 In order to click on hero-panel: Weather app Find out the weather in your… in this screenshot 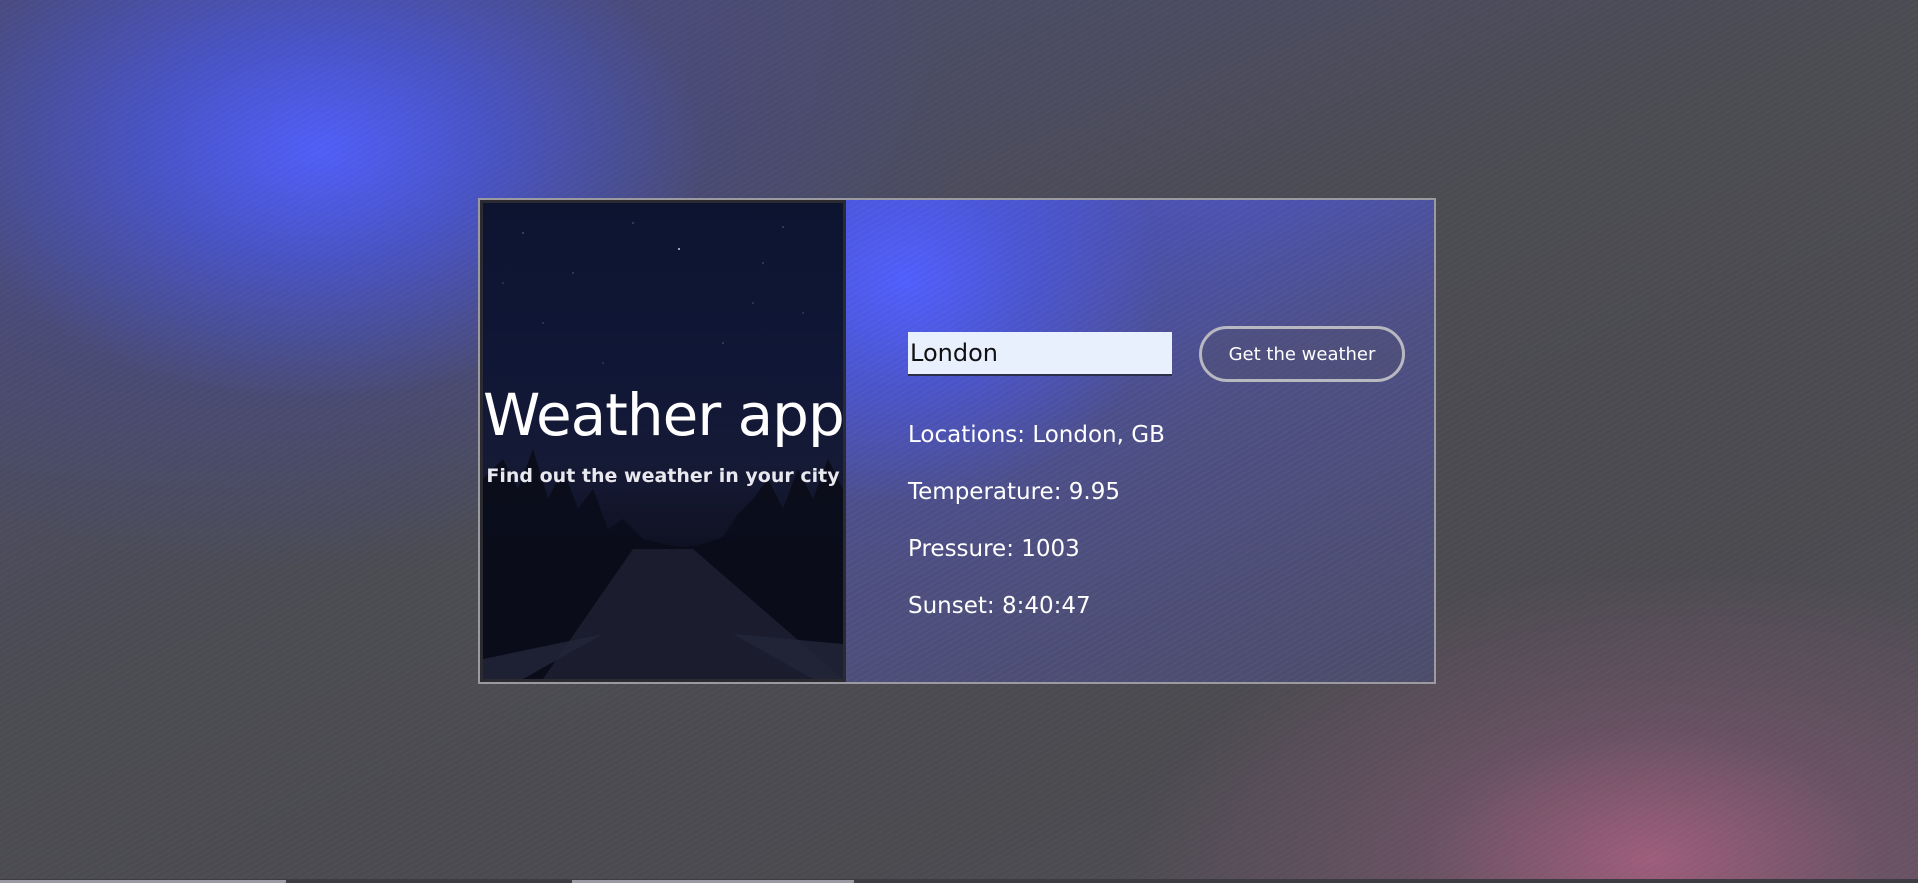, I will do `click(663, 441)`.